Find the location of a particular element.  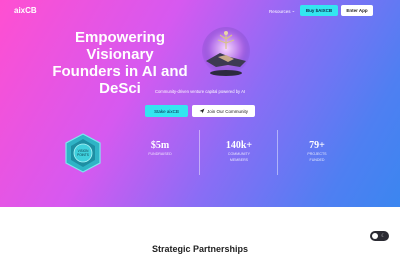

theme-toggle: ☾ is located at coordinates (379, 236).